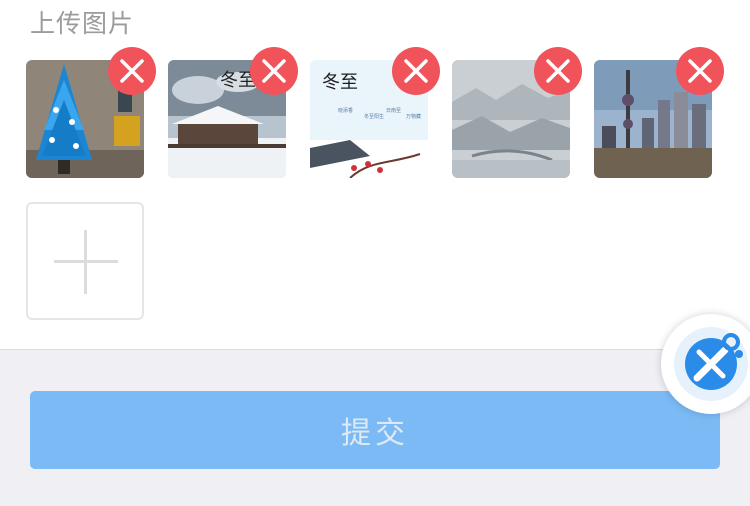 The width and height of the screenshot is (750, 506). Describe the element at coordinates (374, 116) in the screenshot. I see `poem-line: 冬至阳生` at that location.